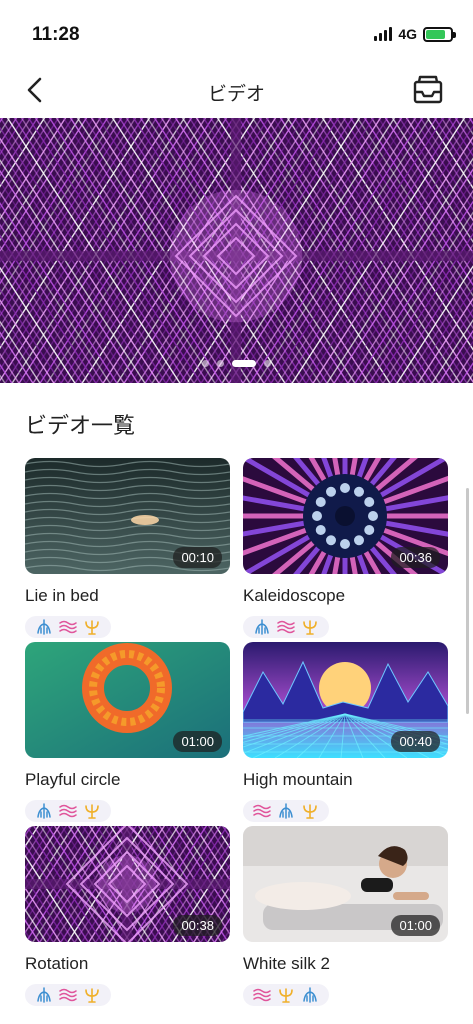  I want to click on video-card: 01:00 Playful circle, so click(127, 733).